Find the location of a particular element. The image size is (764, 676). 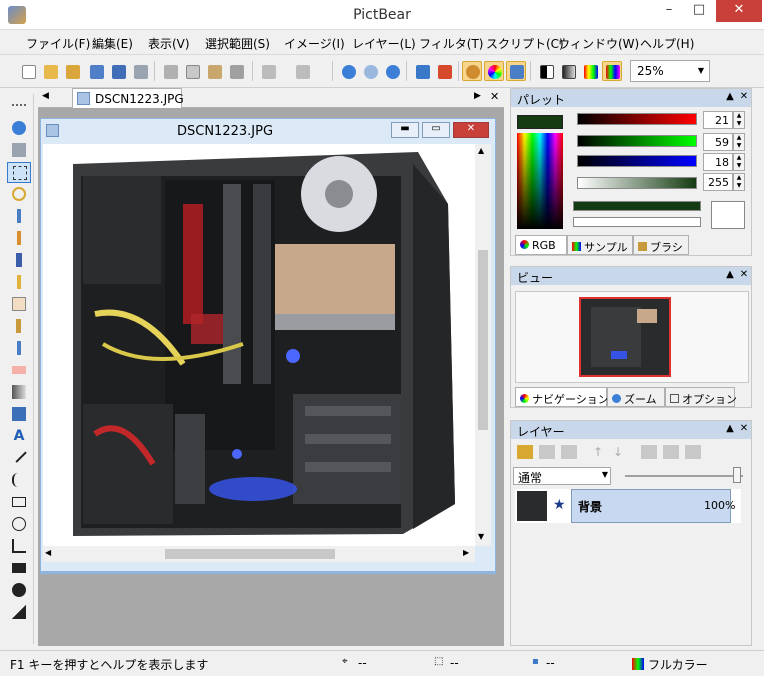

new-button is located at coordinates (28, 71).